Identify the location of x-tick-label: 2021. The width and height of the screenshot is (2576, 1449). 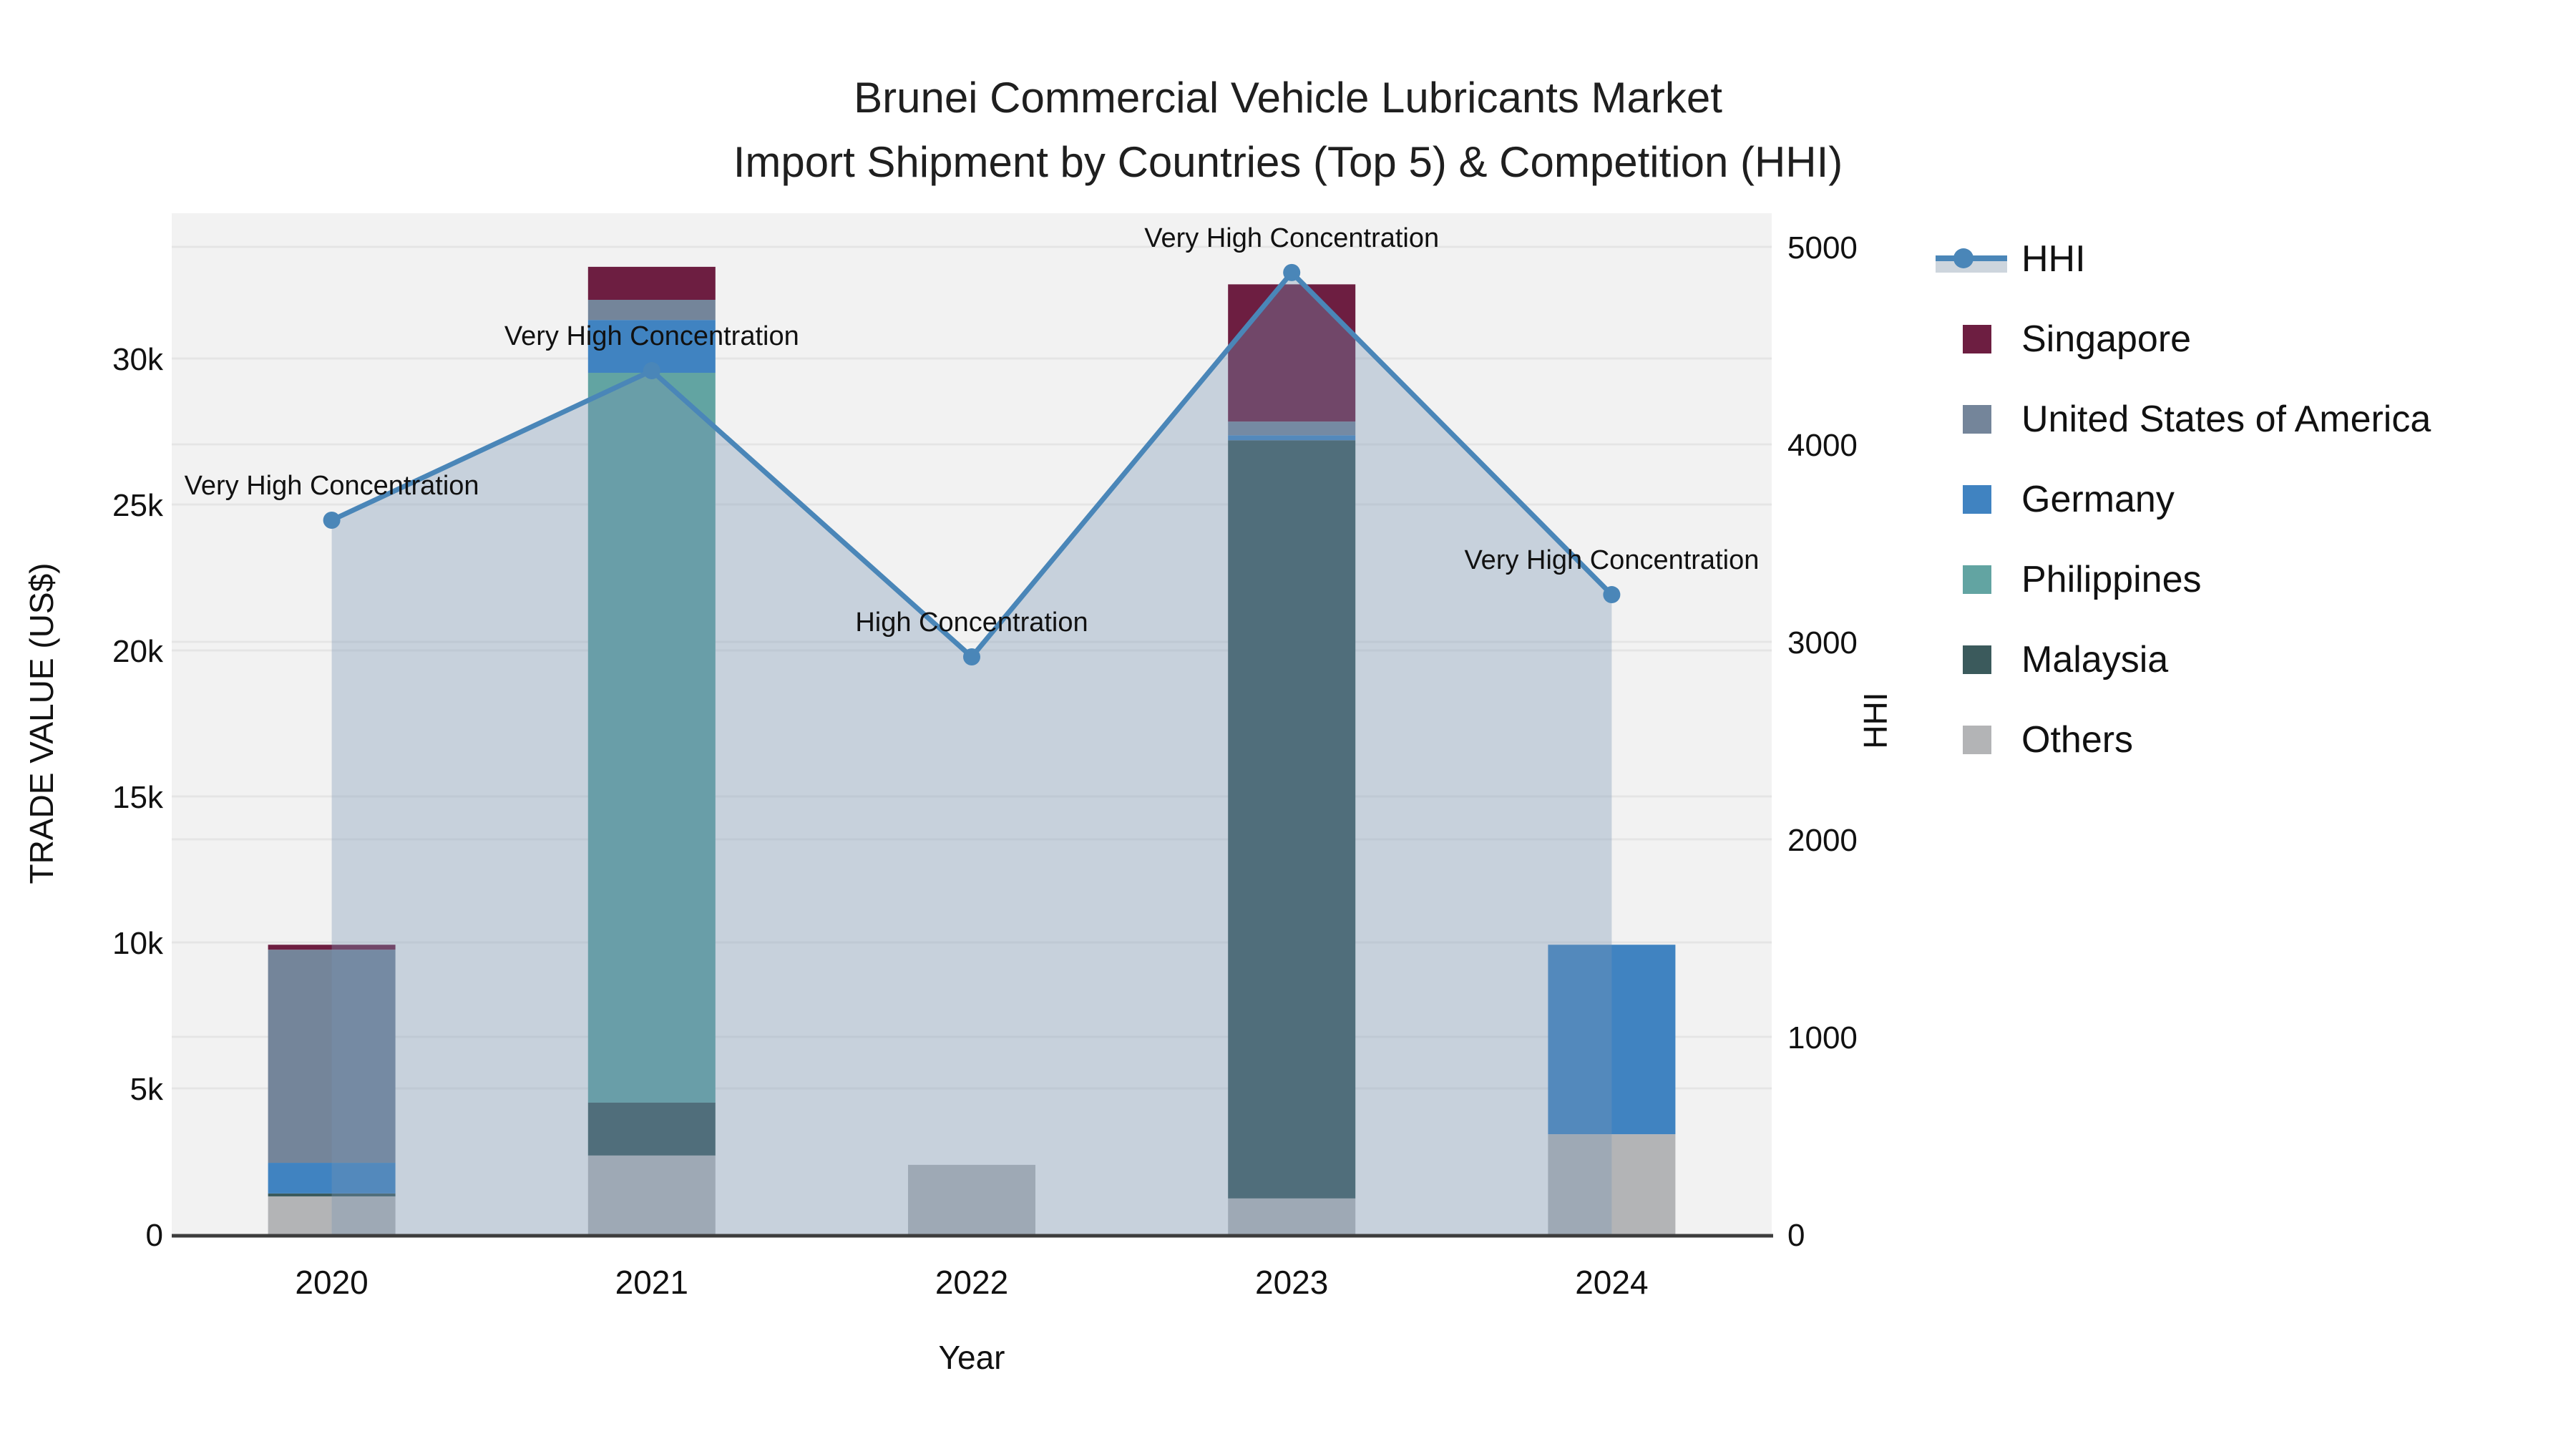
(651, 1282).